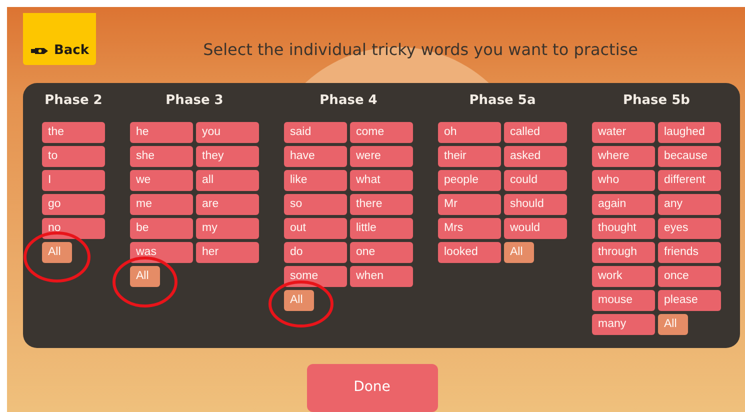 The image size is (745, 412). I want to click on word-button: asked, so click(535, 156).